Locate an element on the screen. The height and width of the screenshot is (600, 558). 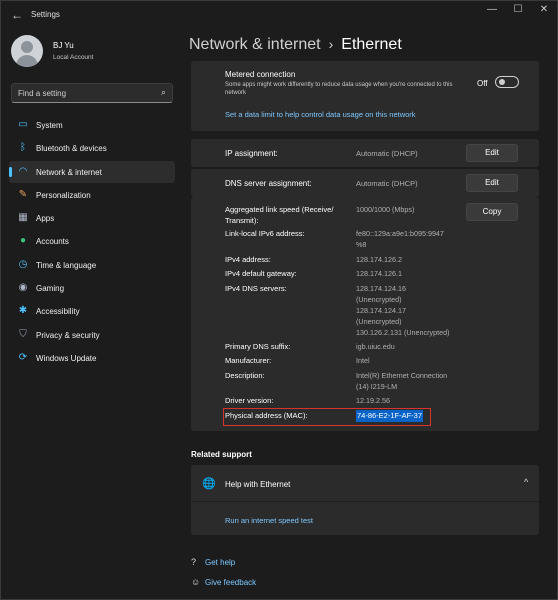
sidebar-item-network-internet: ◠ Network & internet is located at coordinates (92, 171).